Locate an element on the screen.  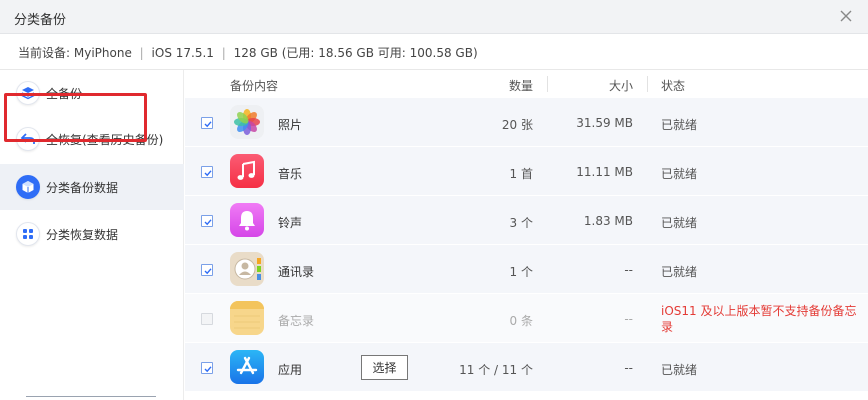
table-row: 铃声 3 个 1.83 MB 已就绪 is located at coordinates (526, 220).